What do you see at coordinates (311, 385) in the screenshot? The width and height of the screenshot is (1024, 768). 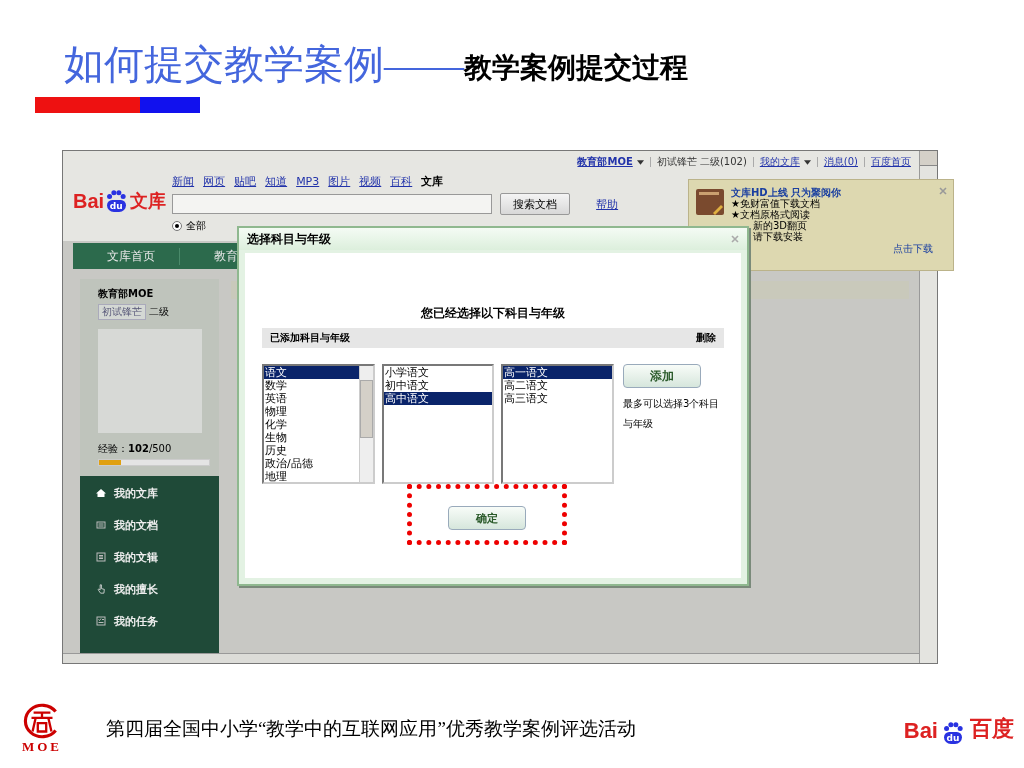 I see `list-option: 数学` at bounding box center [311, 385].